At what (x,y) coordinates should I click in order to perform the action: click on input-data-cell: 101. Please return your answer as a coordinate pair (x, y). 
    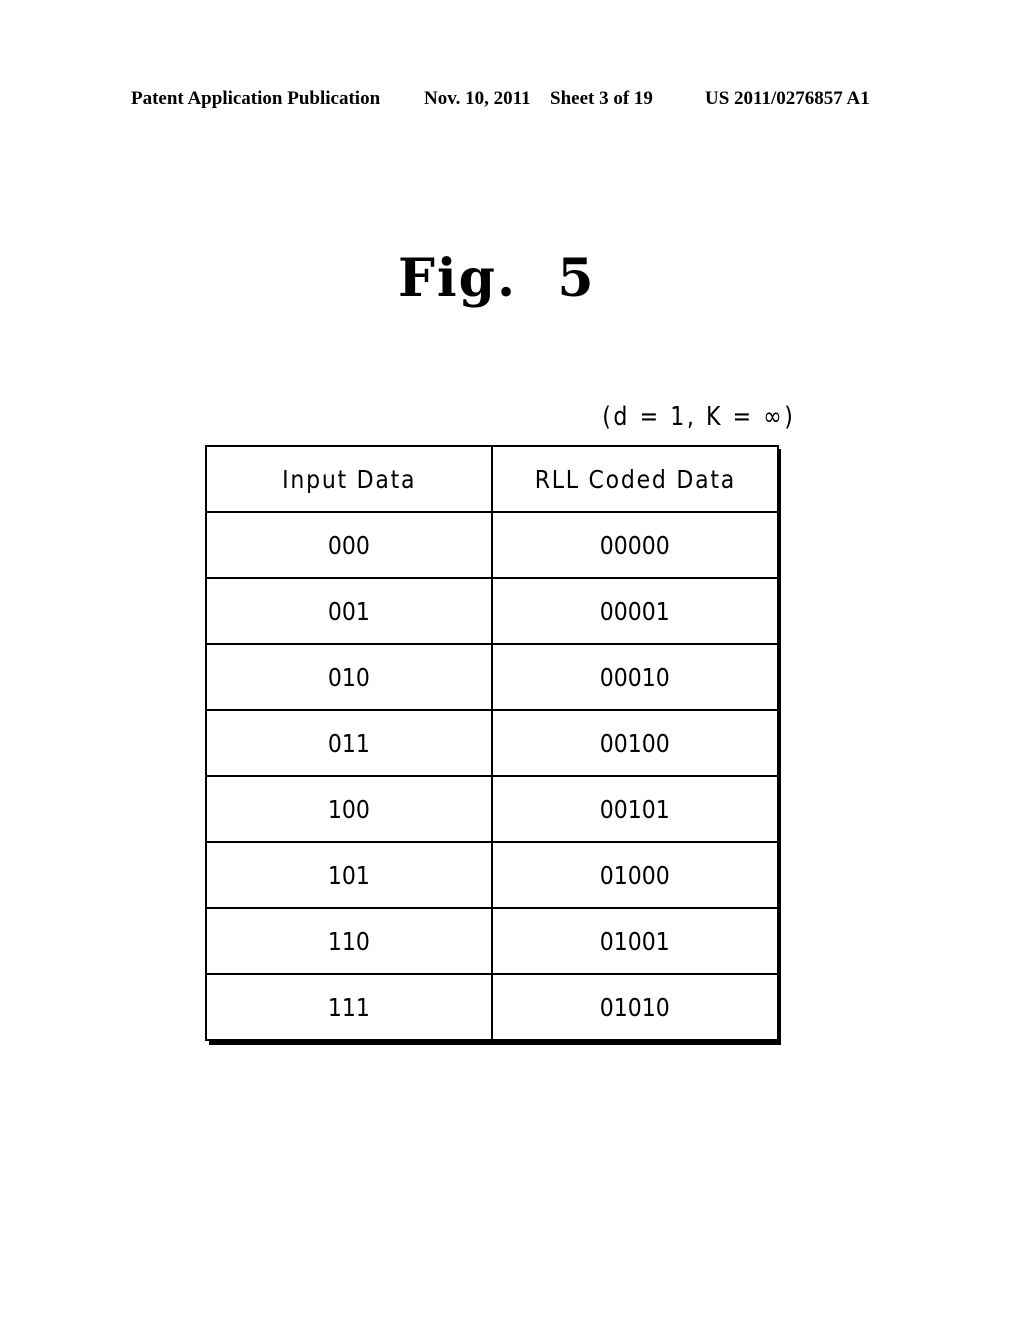
    Looking at the image, I should click on (349, 875).